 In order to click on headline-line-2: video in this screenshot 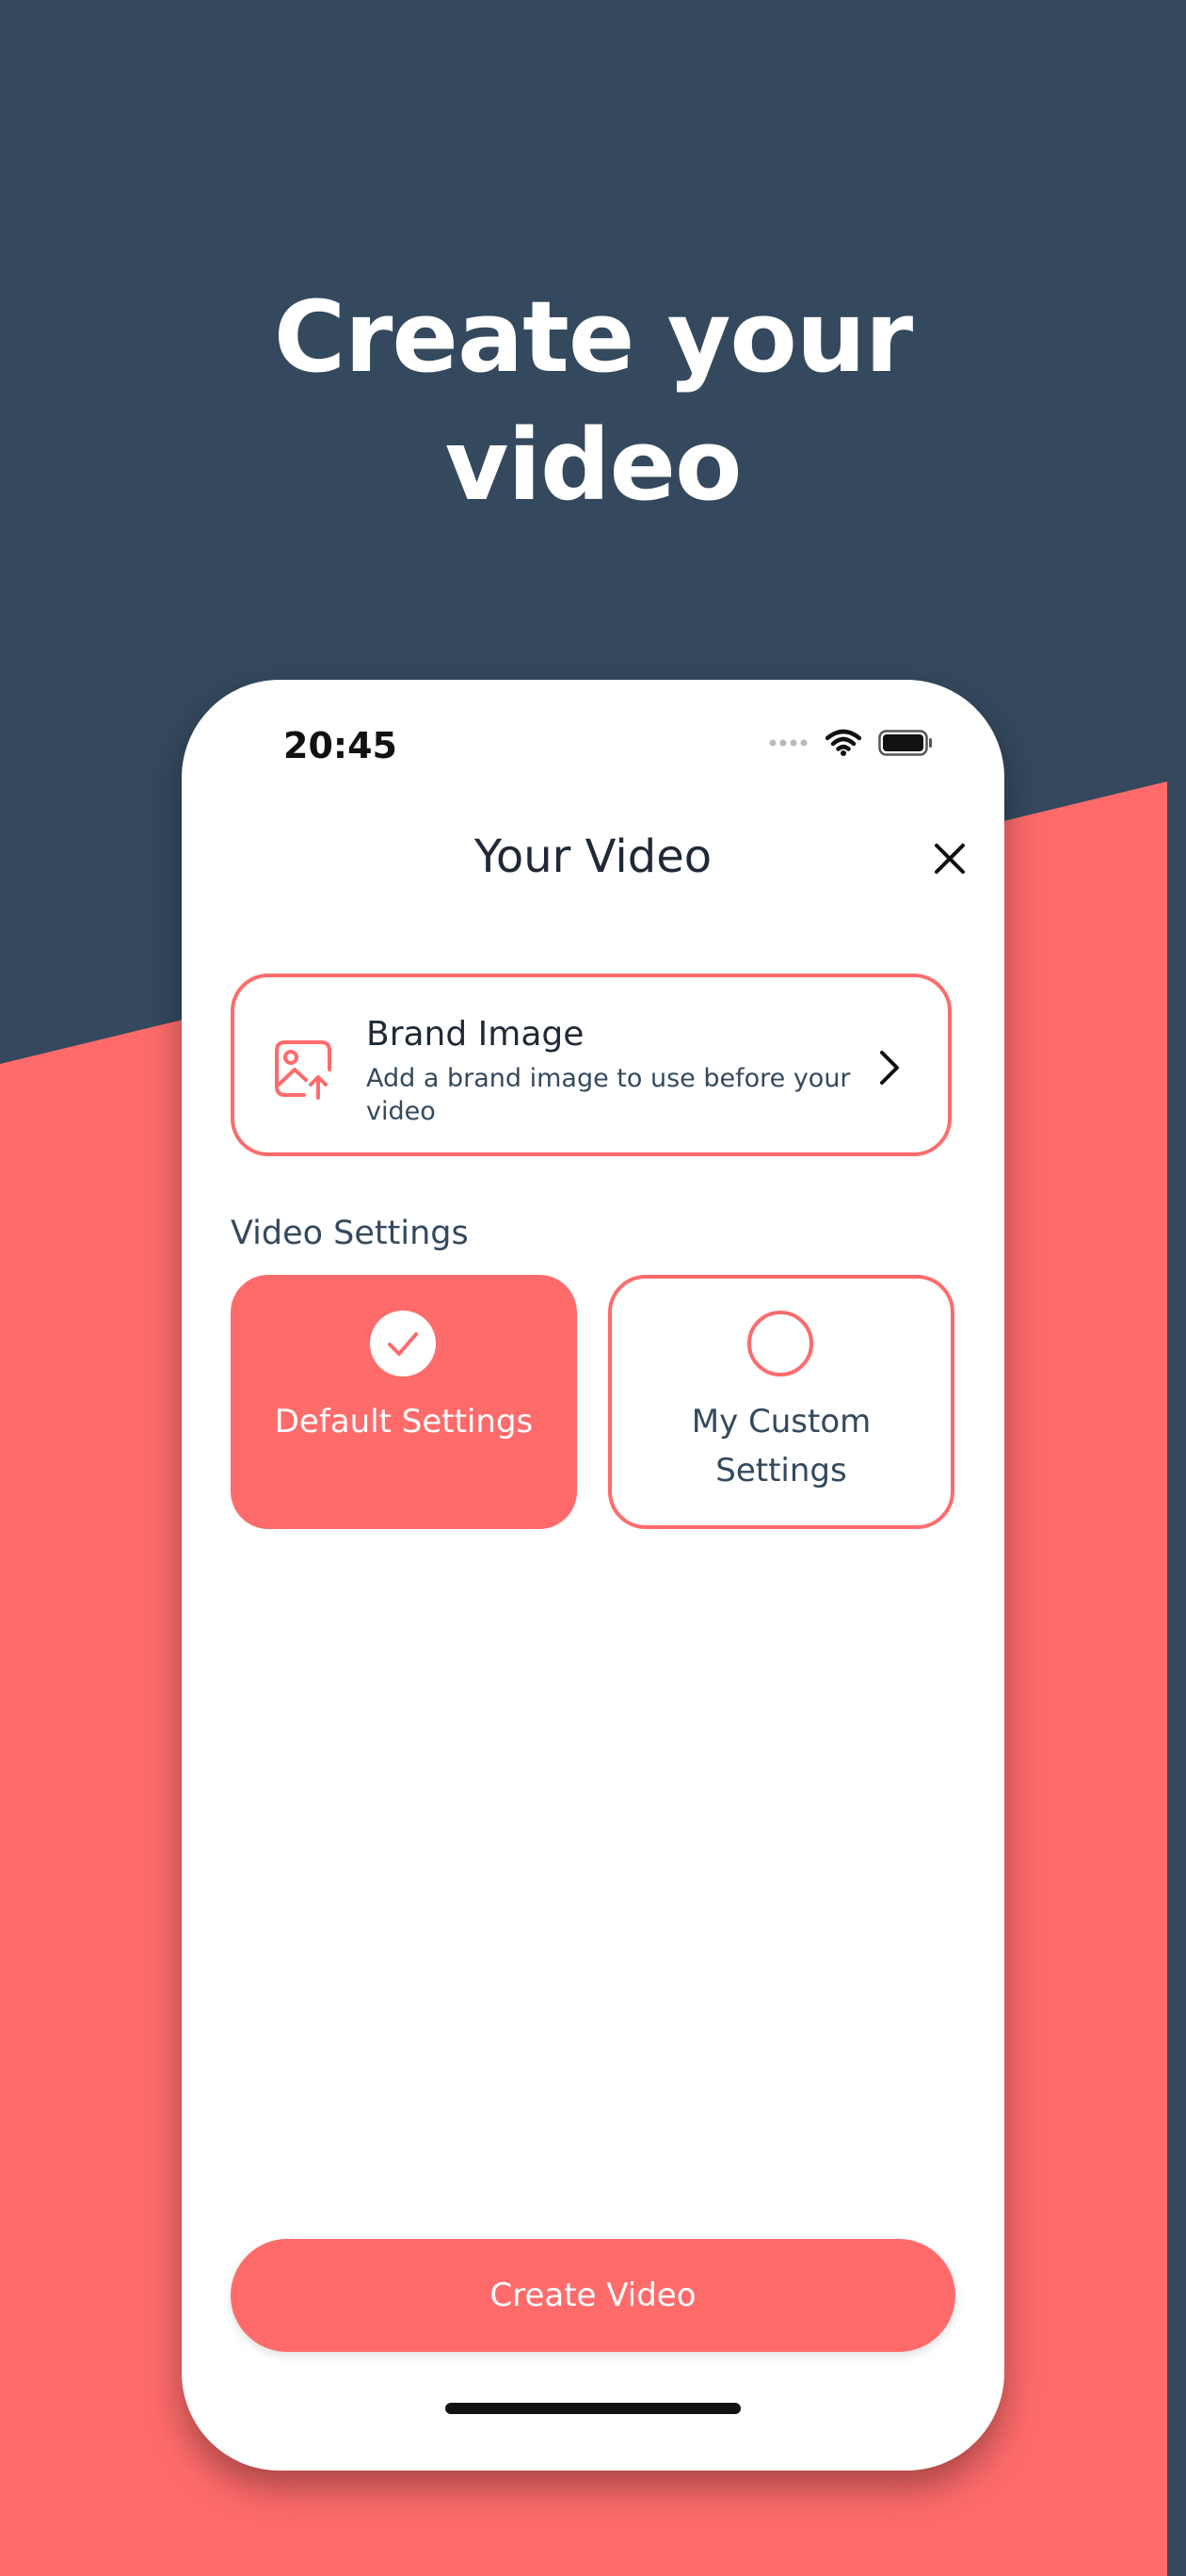, I will do `click(593, 465)`.